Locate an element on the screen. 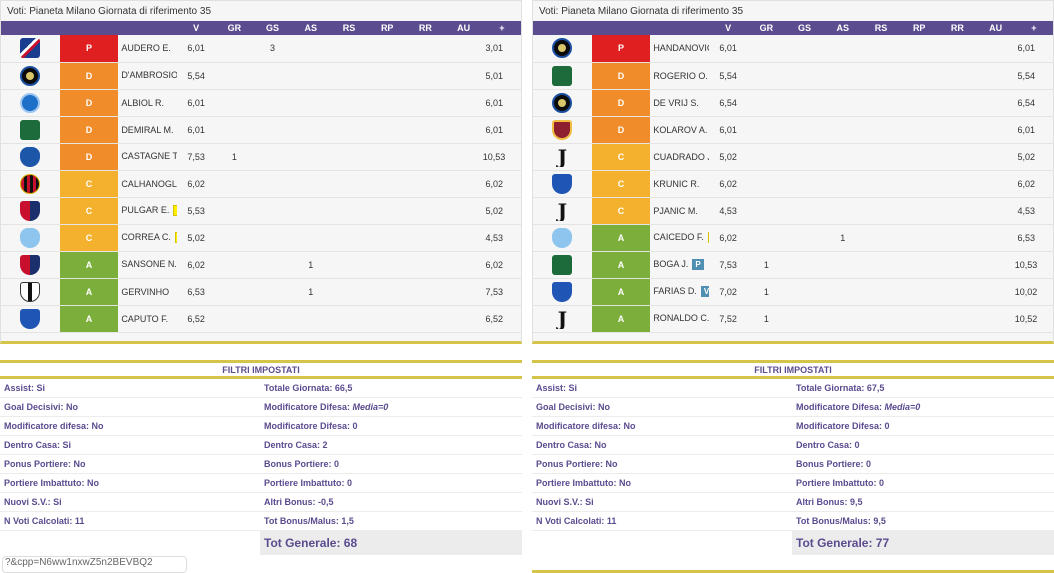 This screenshot has height=573, width=1054. juventus-logo: J is located at coordinates (562, 318).